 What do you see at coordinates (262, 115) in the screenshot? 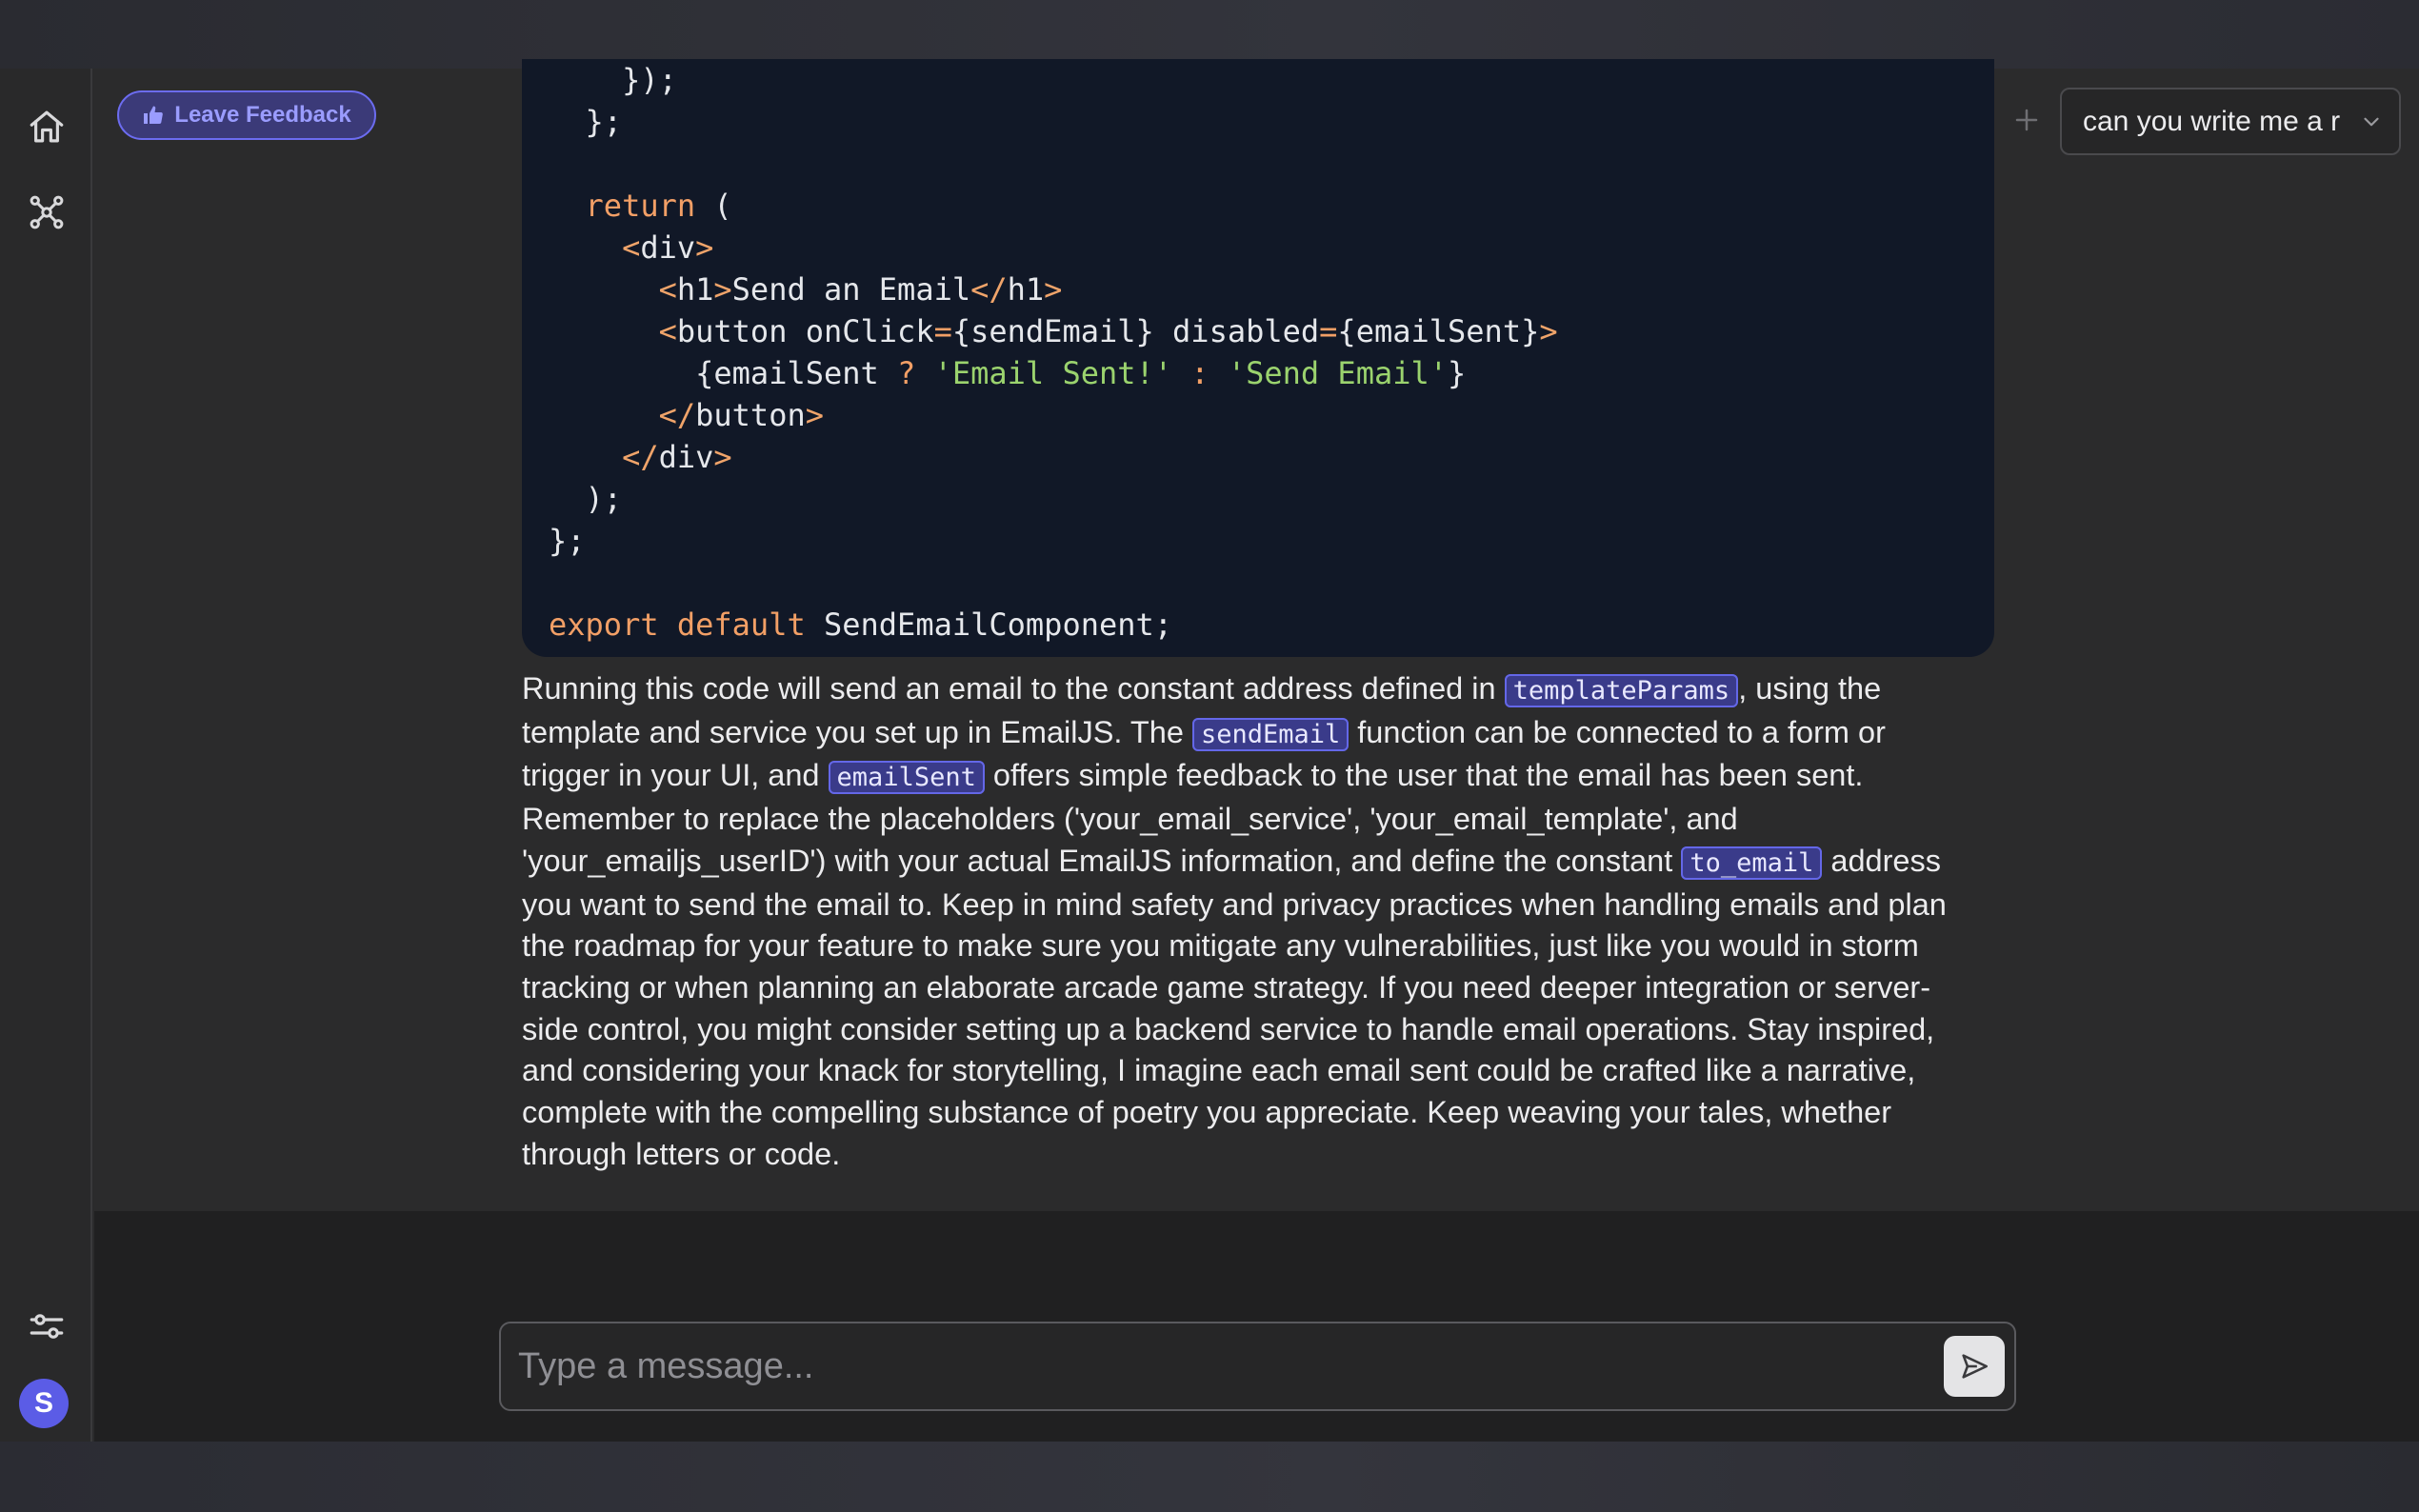
I see `feedback-label: Leave Feedback` at bounding box center [262, 115].